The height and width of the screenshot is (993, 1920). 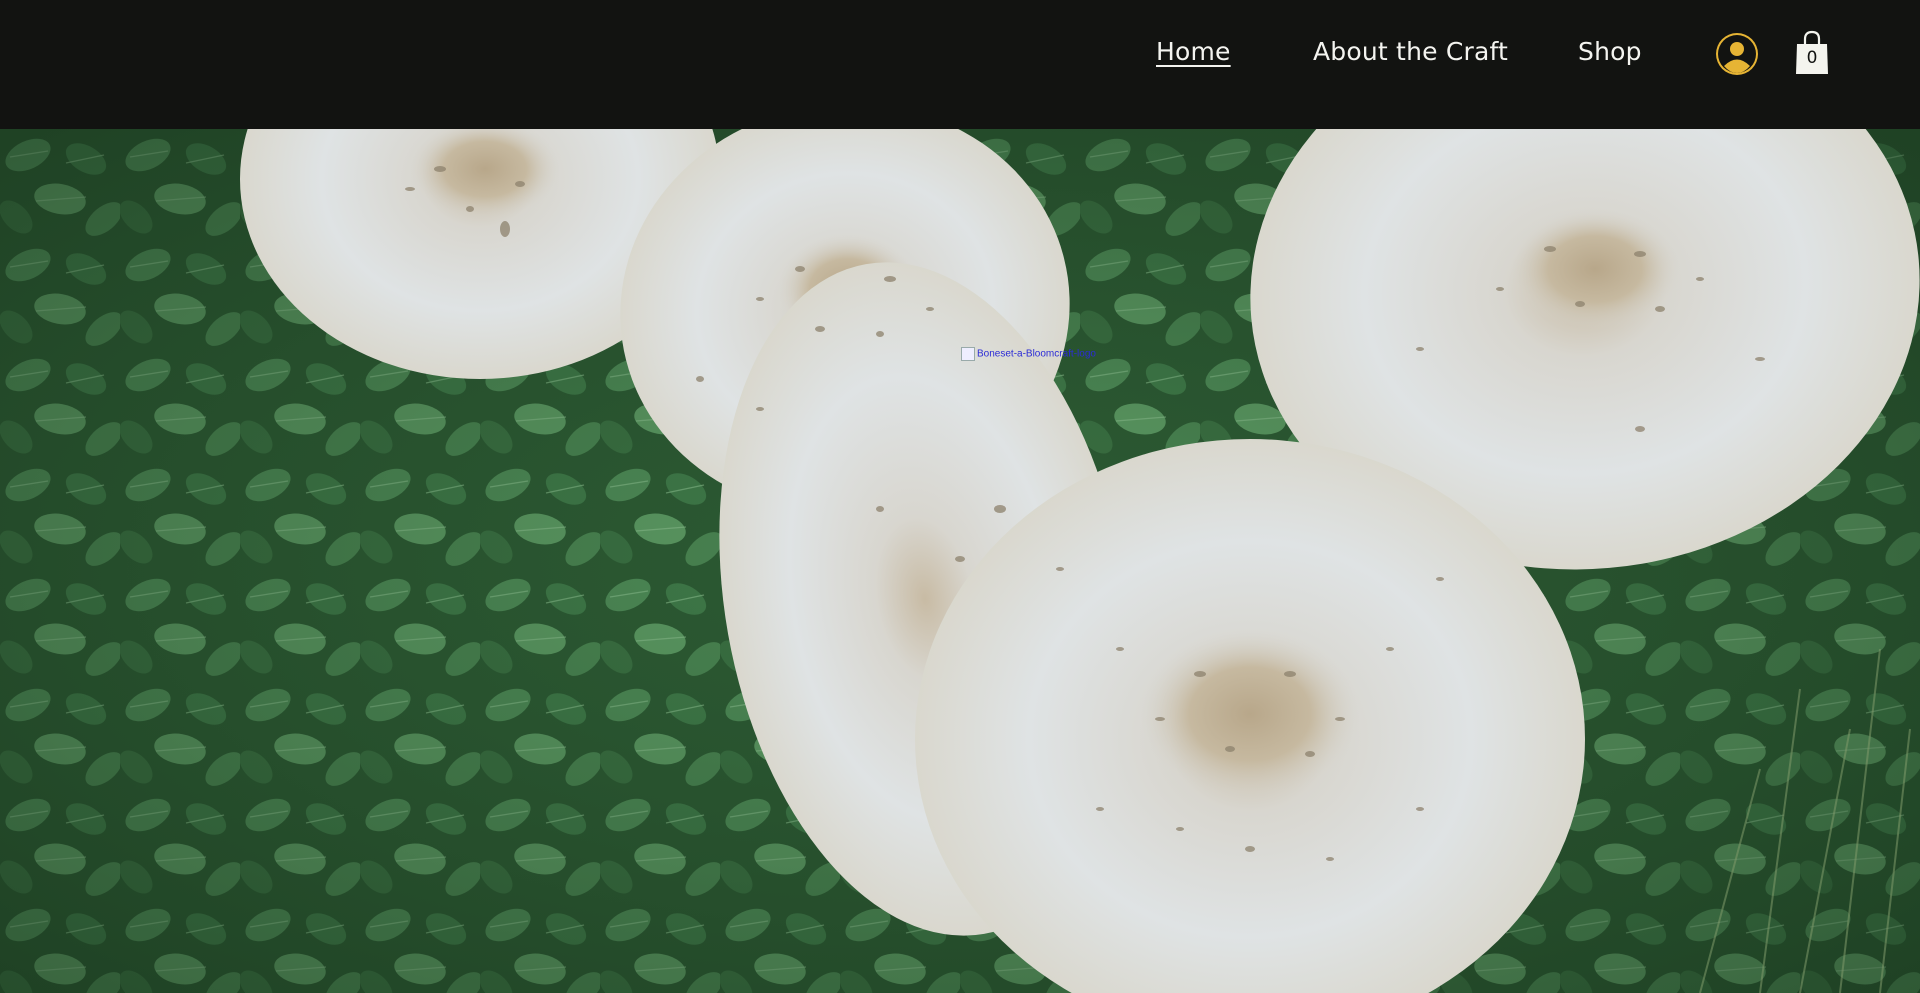 I want to click on nav-shop-link: Shop, so click(x=1610, y=51).